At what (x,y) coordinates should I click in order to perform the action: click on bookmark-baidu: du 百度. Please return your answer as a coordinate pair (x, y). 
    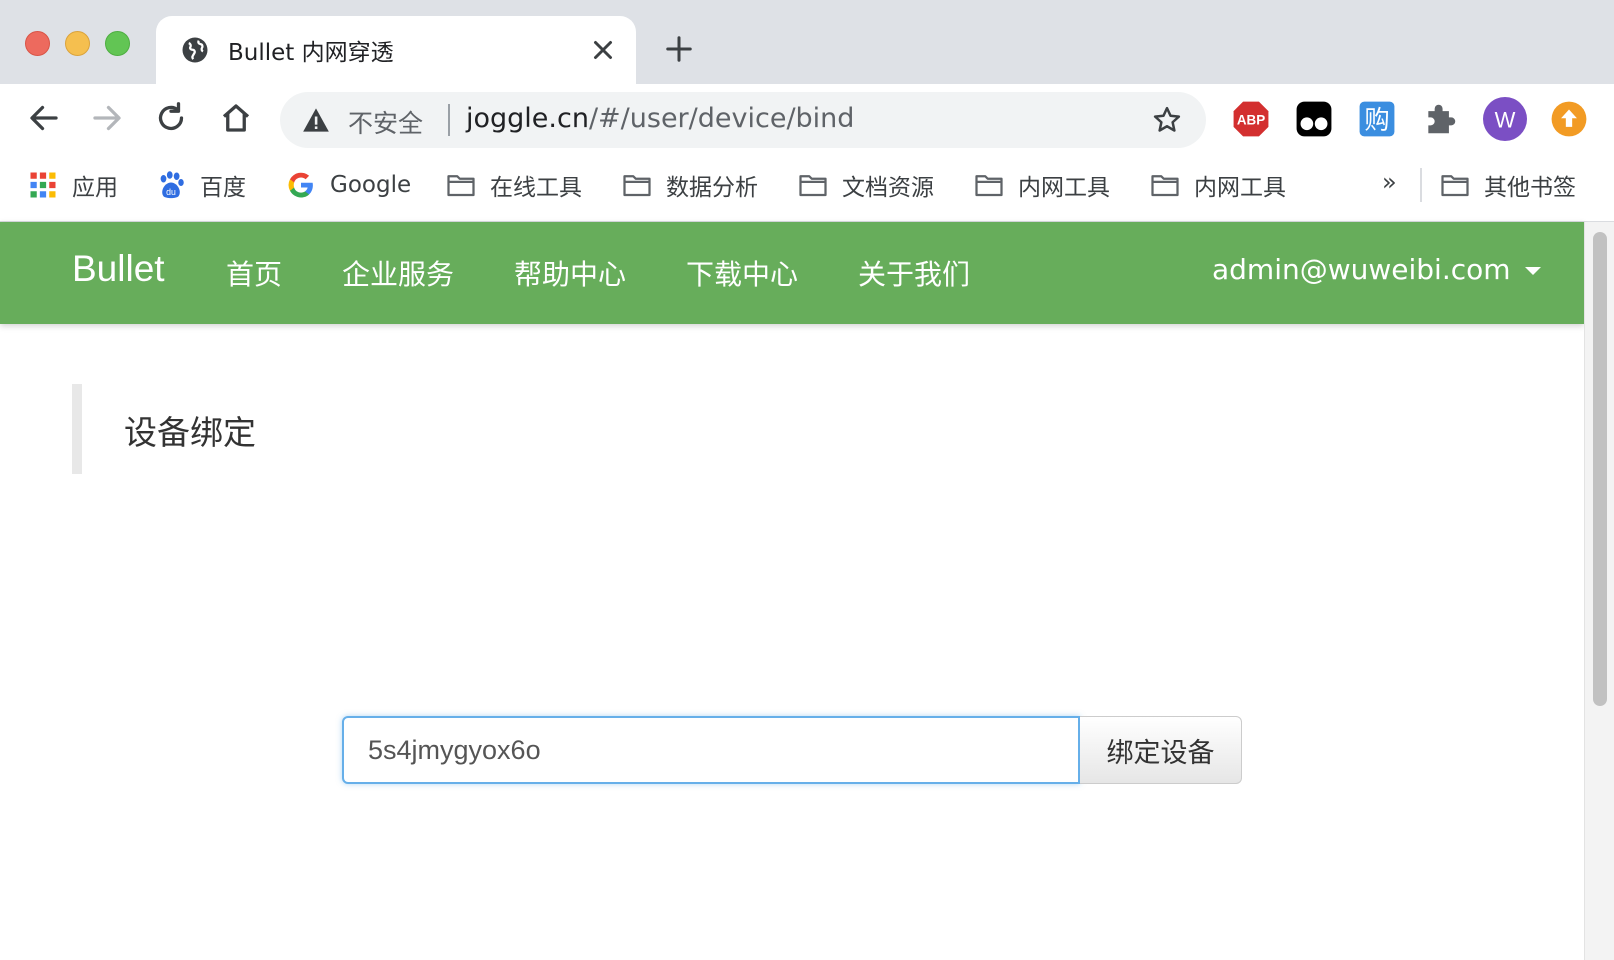
    Looking at the image, I should click on (201, 185).